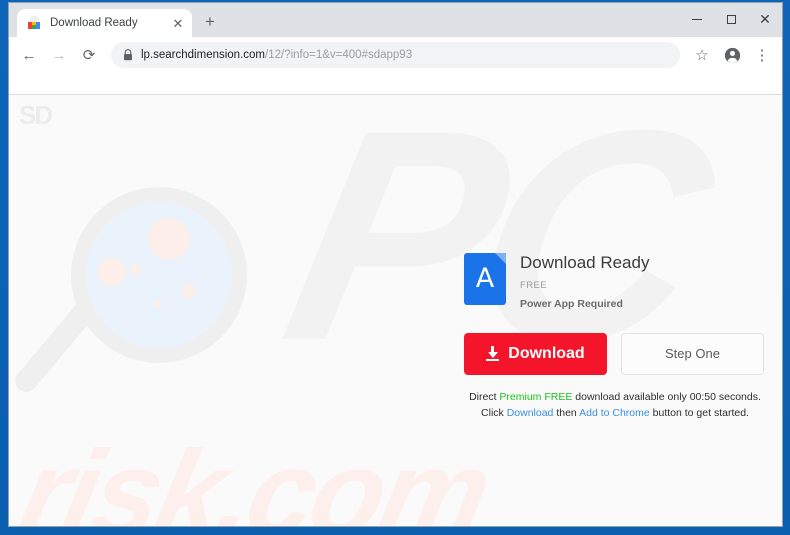  What do you see at coordinates (89, 55) in the screenshot?
I see `reload-button: ⟳` at bounding box center [89, 55].